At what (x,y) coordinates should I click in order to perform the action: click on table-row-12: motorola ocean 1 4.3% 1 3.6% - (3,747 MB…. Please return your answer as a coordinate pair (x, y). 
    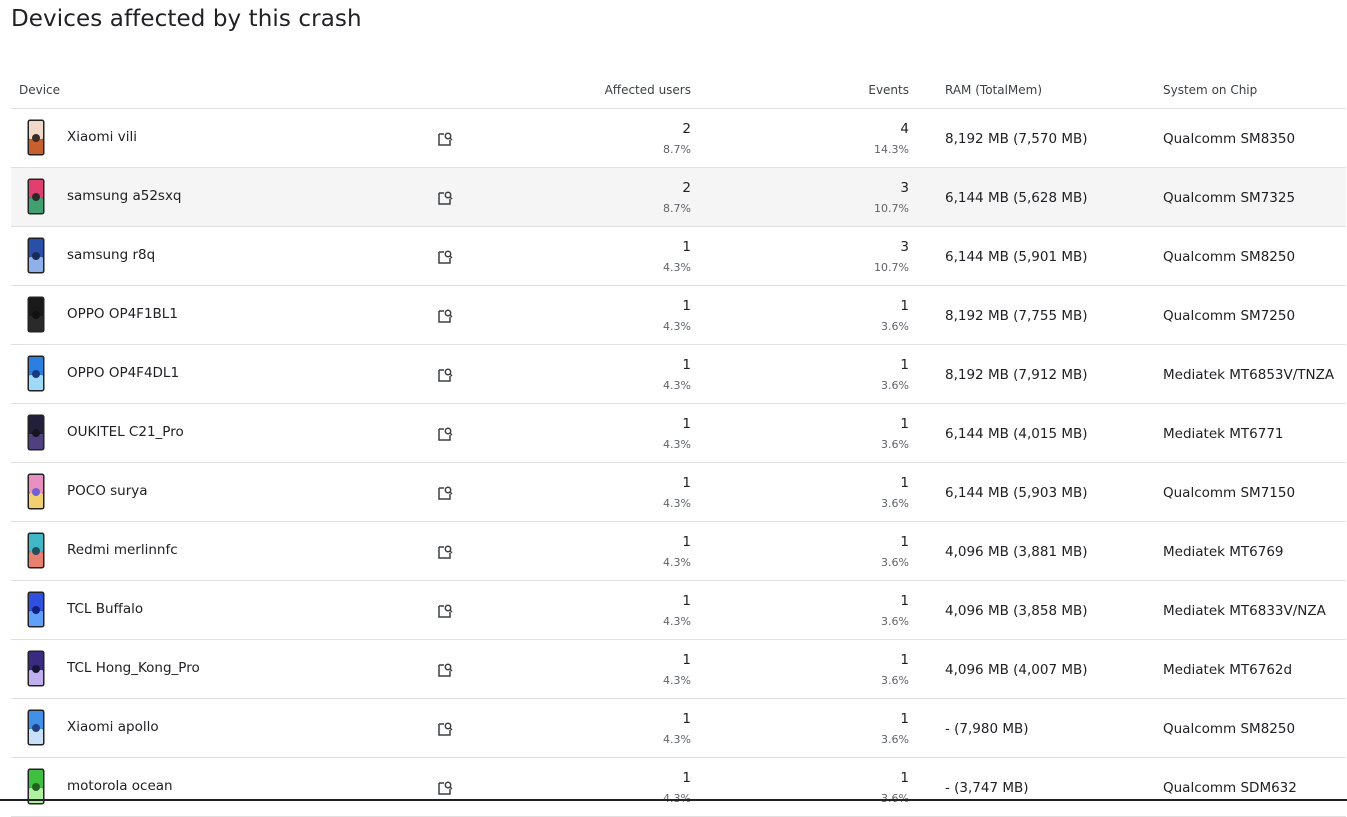
    Looking at the image, I should click on (678, 787).